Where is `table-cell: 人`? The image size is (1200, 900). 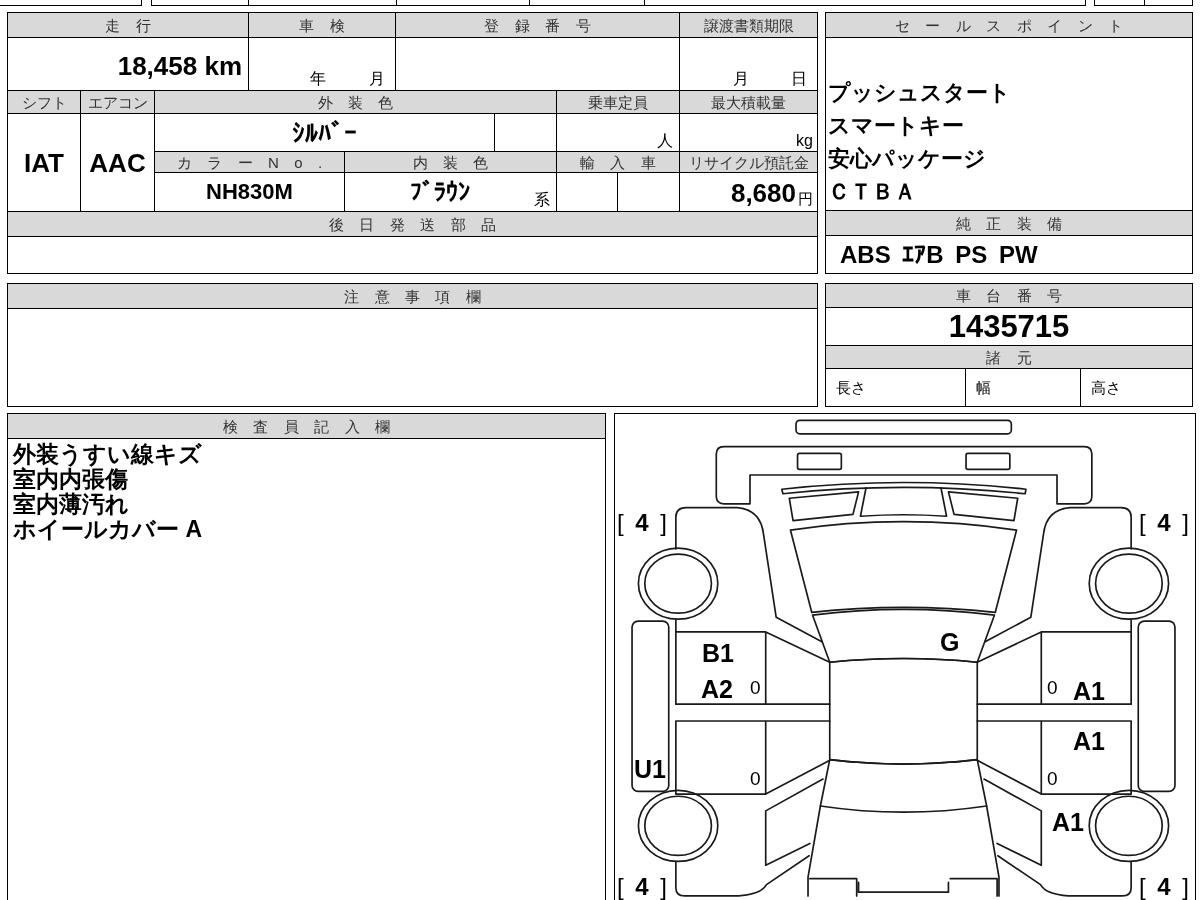
table-cell: 人 is located at coordinates (618, 132).